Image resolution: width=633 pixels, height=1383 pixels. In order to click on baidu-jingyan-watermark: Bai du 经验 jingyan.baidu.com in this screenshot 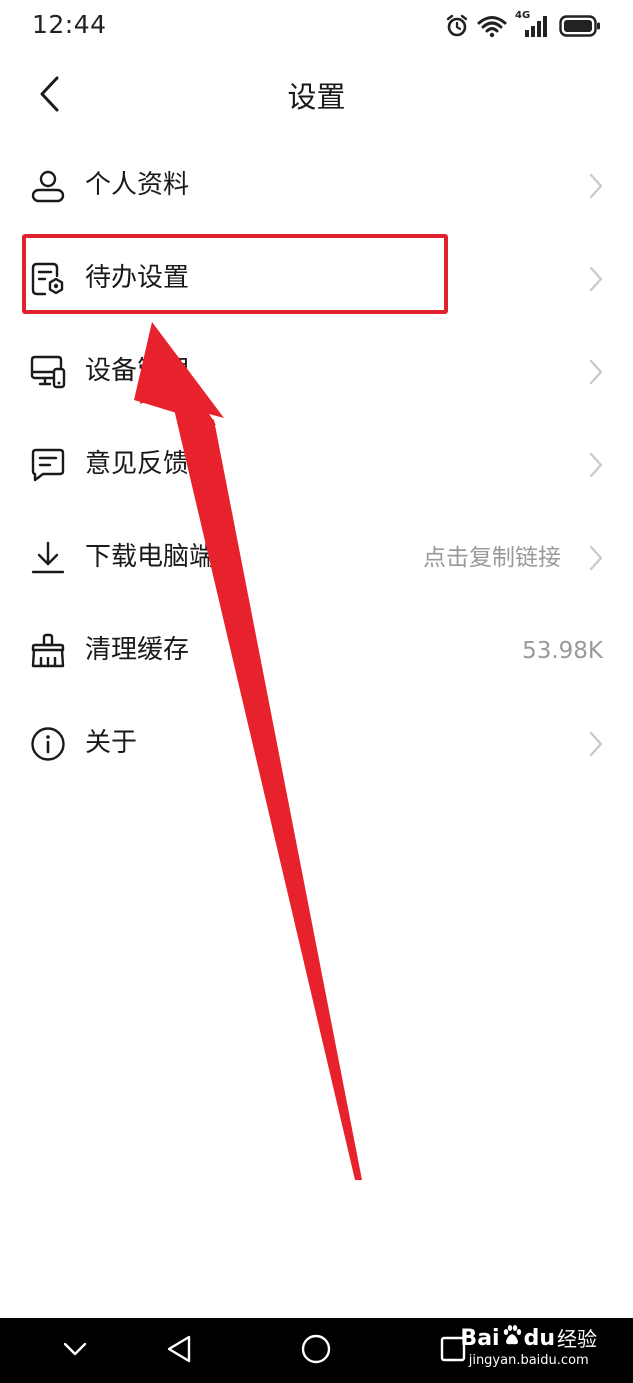, I will do `click(528, 1346)`.